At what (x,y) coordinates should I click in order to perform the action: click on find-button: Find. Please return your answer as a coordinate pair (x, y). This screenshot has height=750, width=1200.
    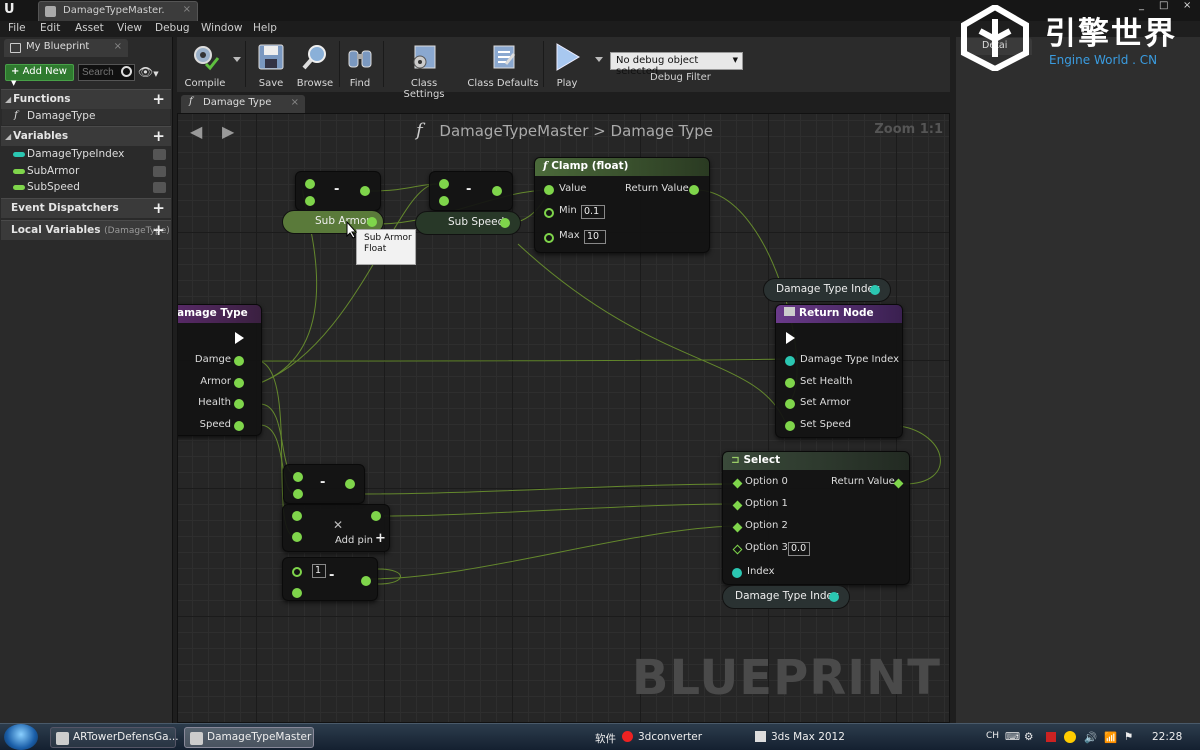
    Looking at the image, I should click on (360, 64).